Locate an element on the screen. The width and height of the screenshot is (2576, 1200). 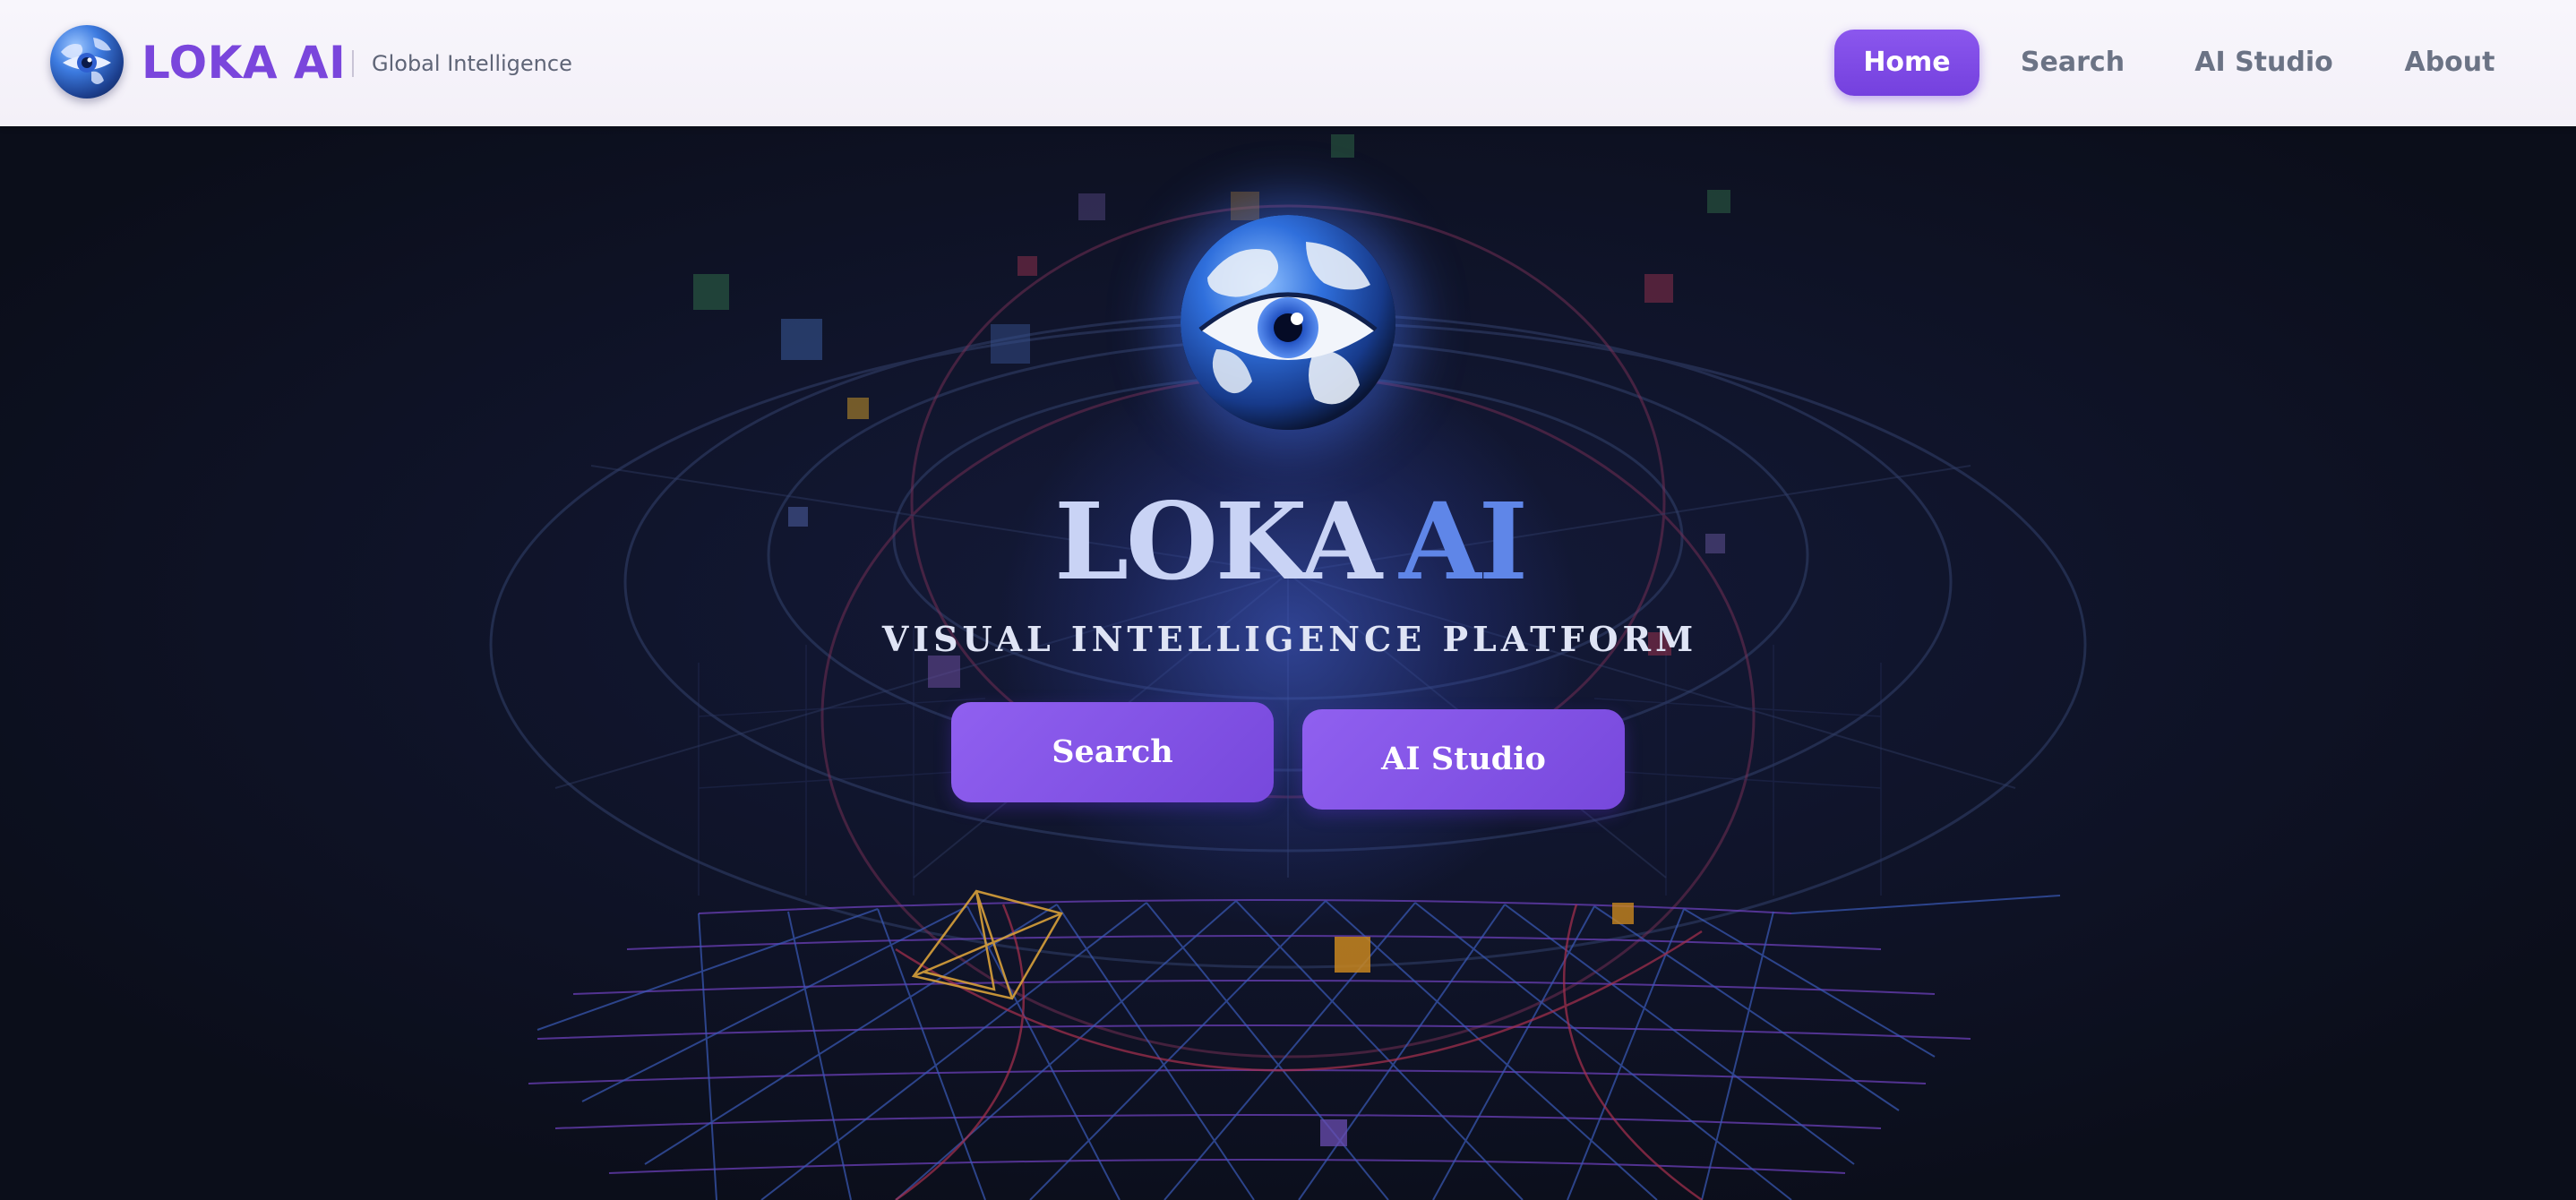
hero-title: LOKA AI is located at coordinates (1289, 542).